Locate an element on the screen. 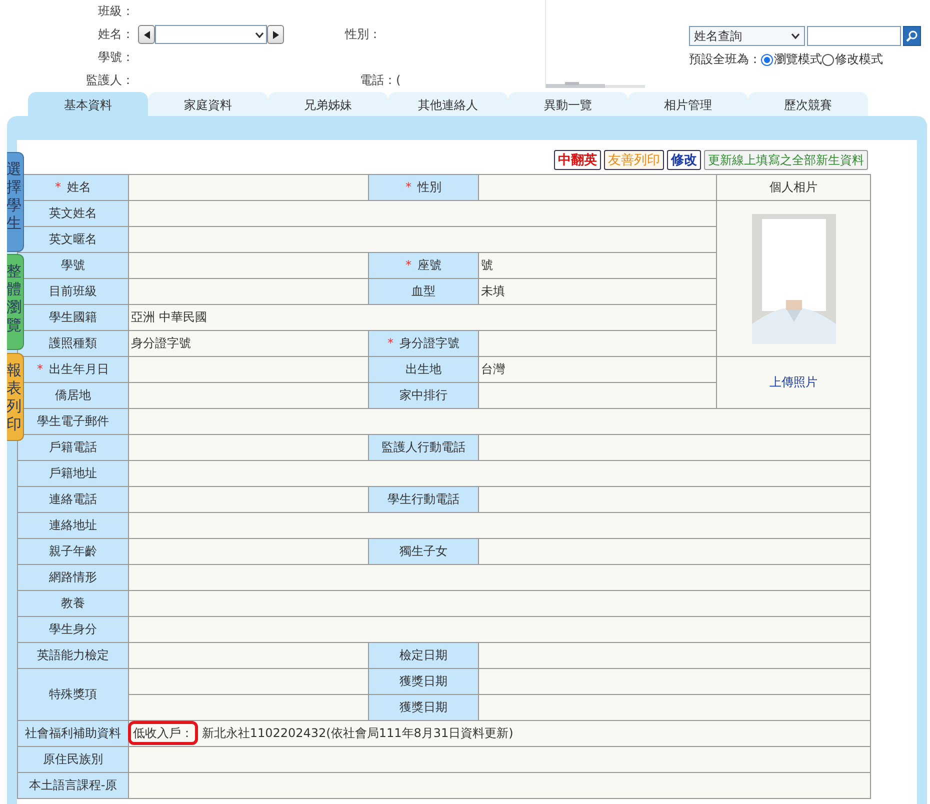  field-label: 戶籍電話 is located at coordinates (73, 447).